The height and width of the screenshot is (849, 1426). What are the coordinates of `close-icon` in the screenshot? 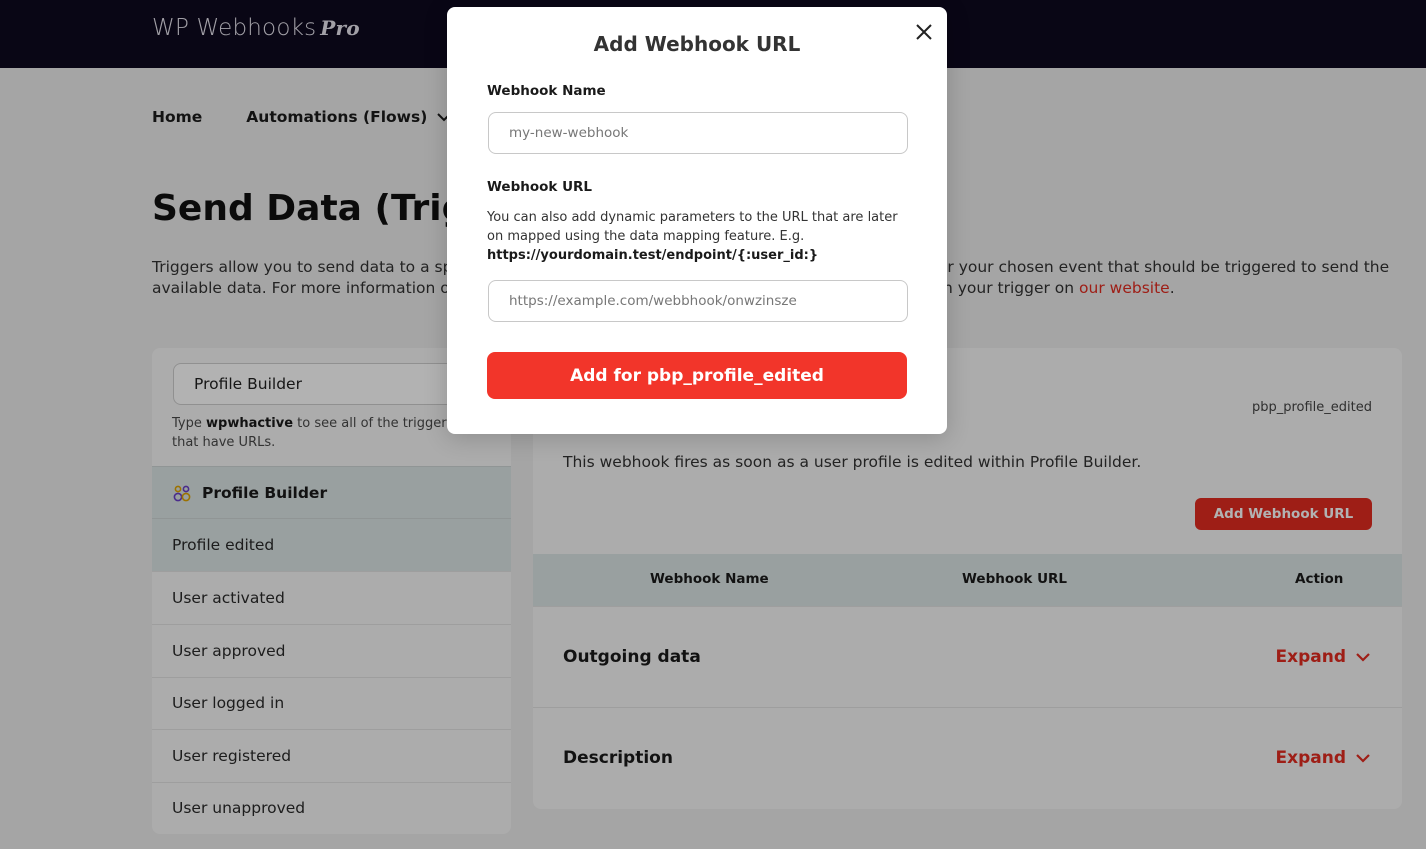 It's located at (924, 32).